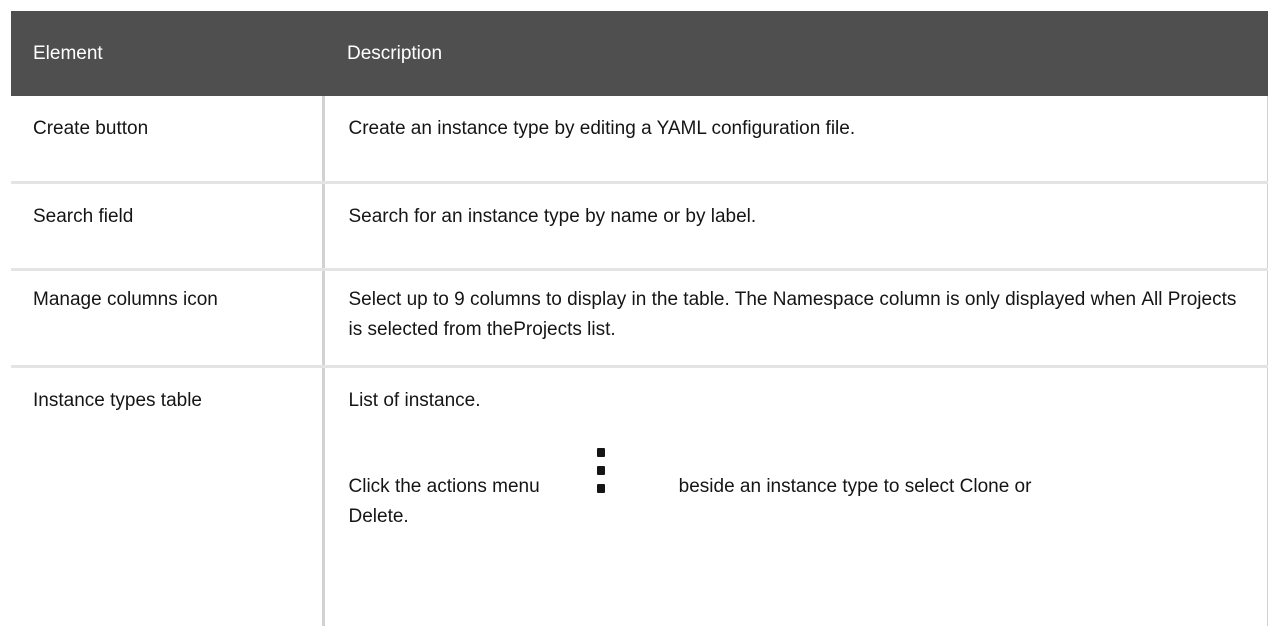 Image resolution: width=1268 pixels, height=628 pixels. Describe the element at coordinates (414, 400) in the screenshot. I see `description-paragraph: List of instance.` at that location.